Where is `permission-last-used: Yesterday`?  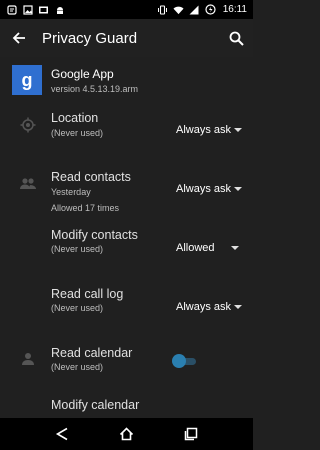 permission-last-used: Yesterday is located at coordinates (71, 192).